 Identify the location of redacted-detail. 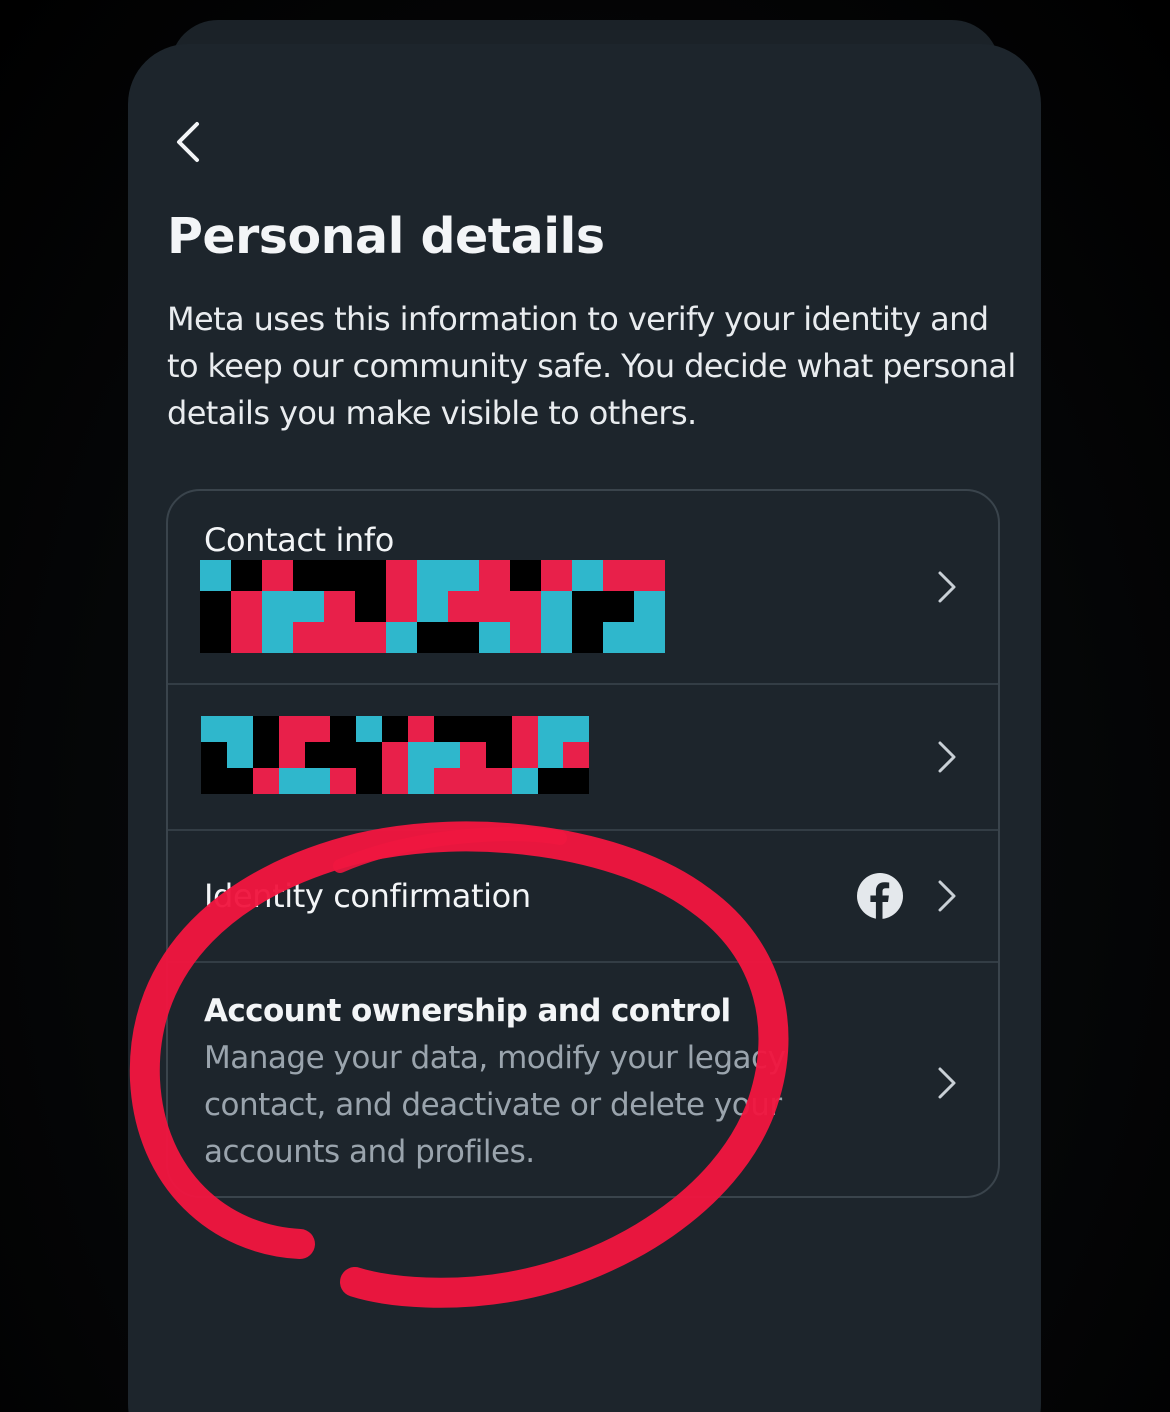
(395, 755).